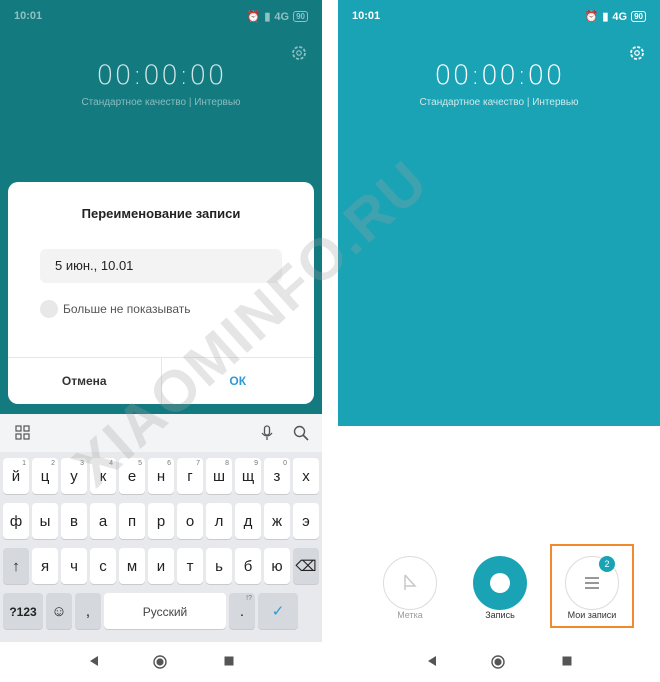  I want to click on key-label: и, so click(161, 566).